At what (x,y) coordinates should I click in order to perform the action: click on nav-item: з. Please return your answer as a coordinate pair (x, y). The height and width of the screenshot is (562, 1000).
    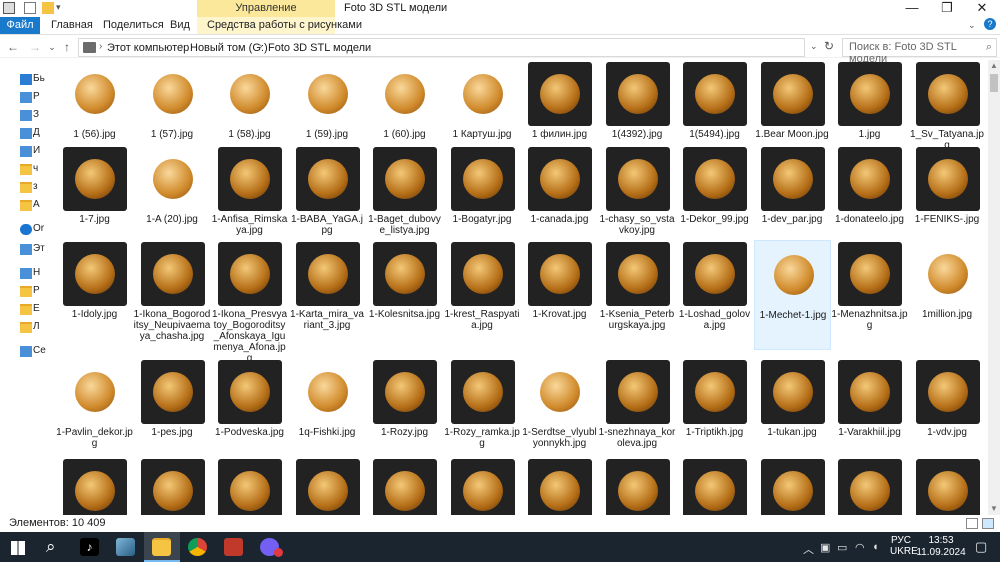
    Looking at the image, I should click on (22, 188).